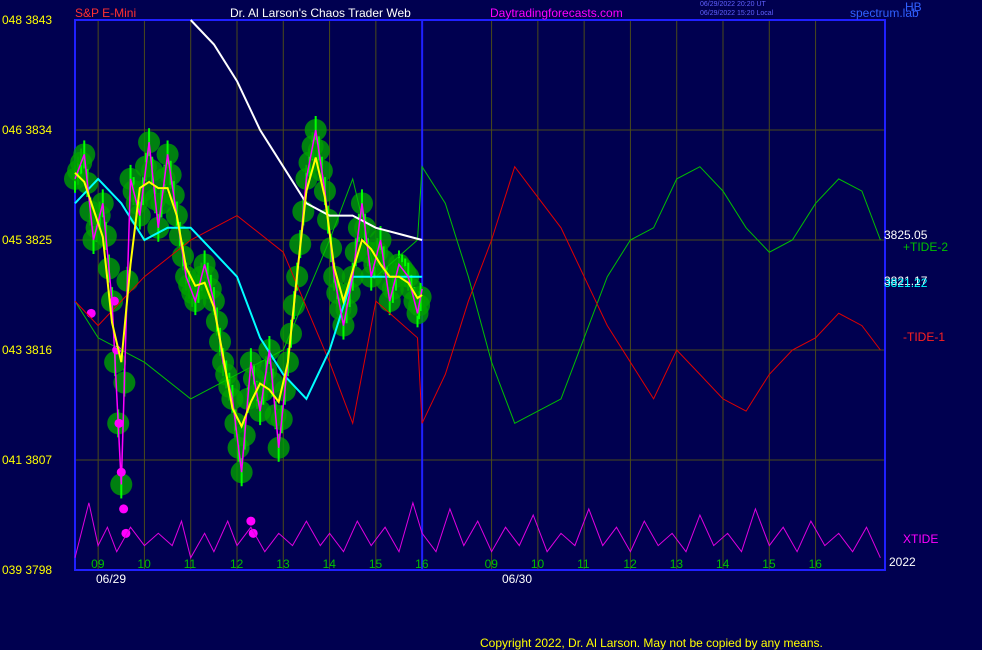 The image size is (982, 650). I want to click on price-tick-label: 046 3834, so click(27, 130).